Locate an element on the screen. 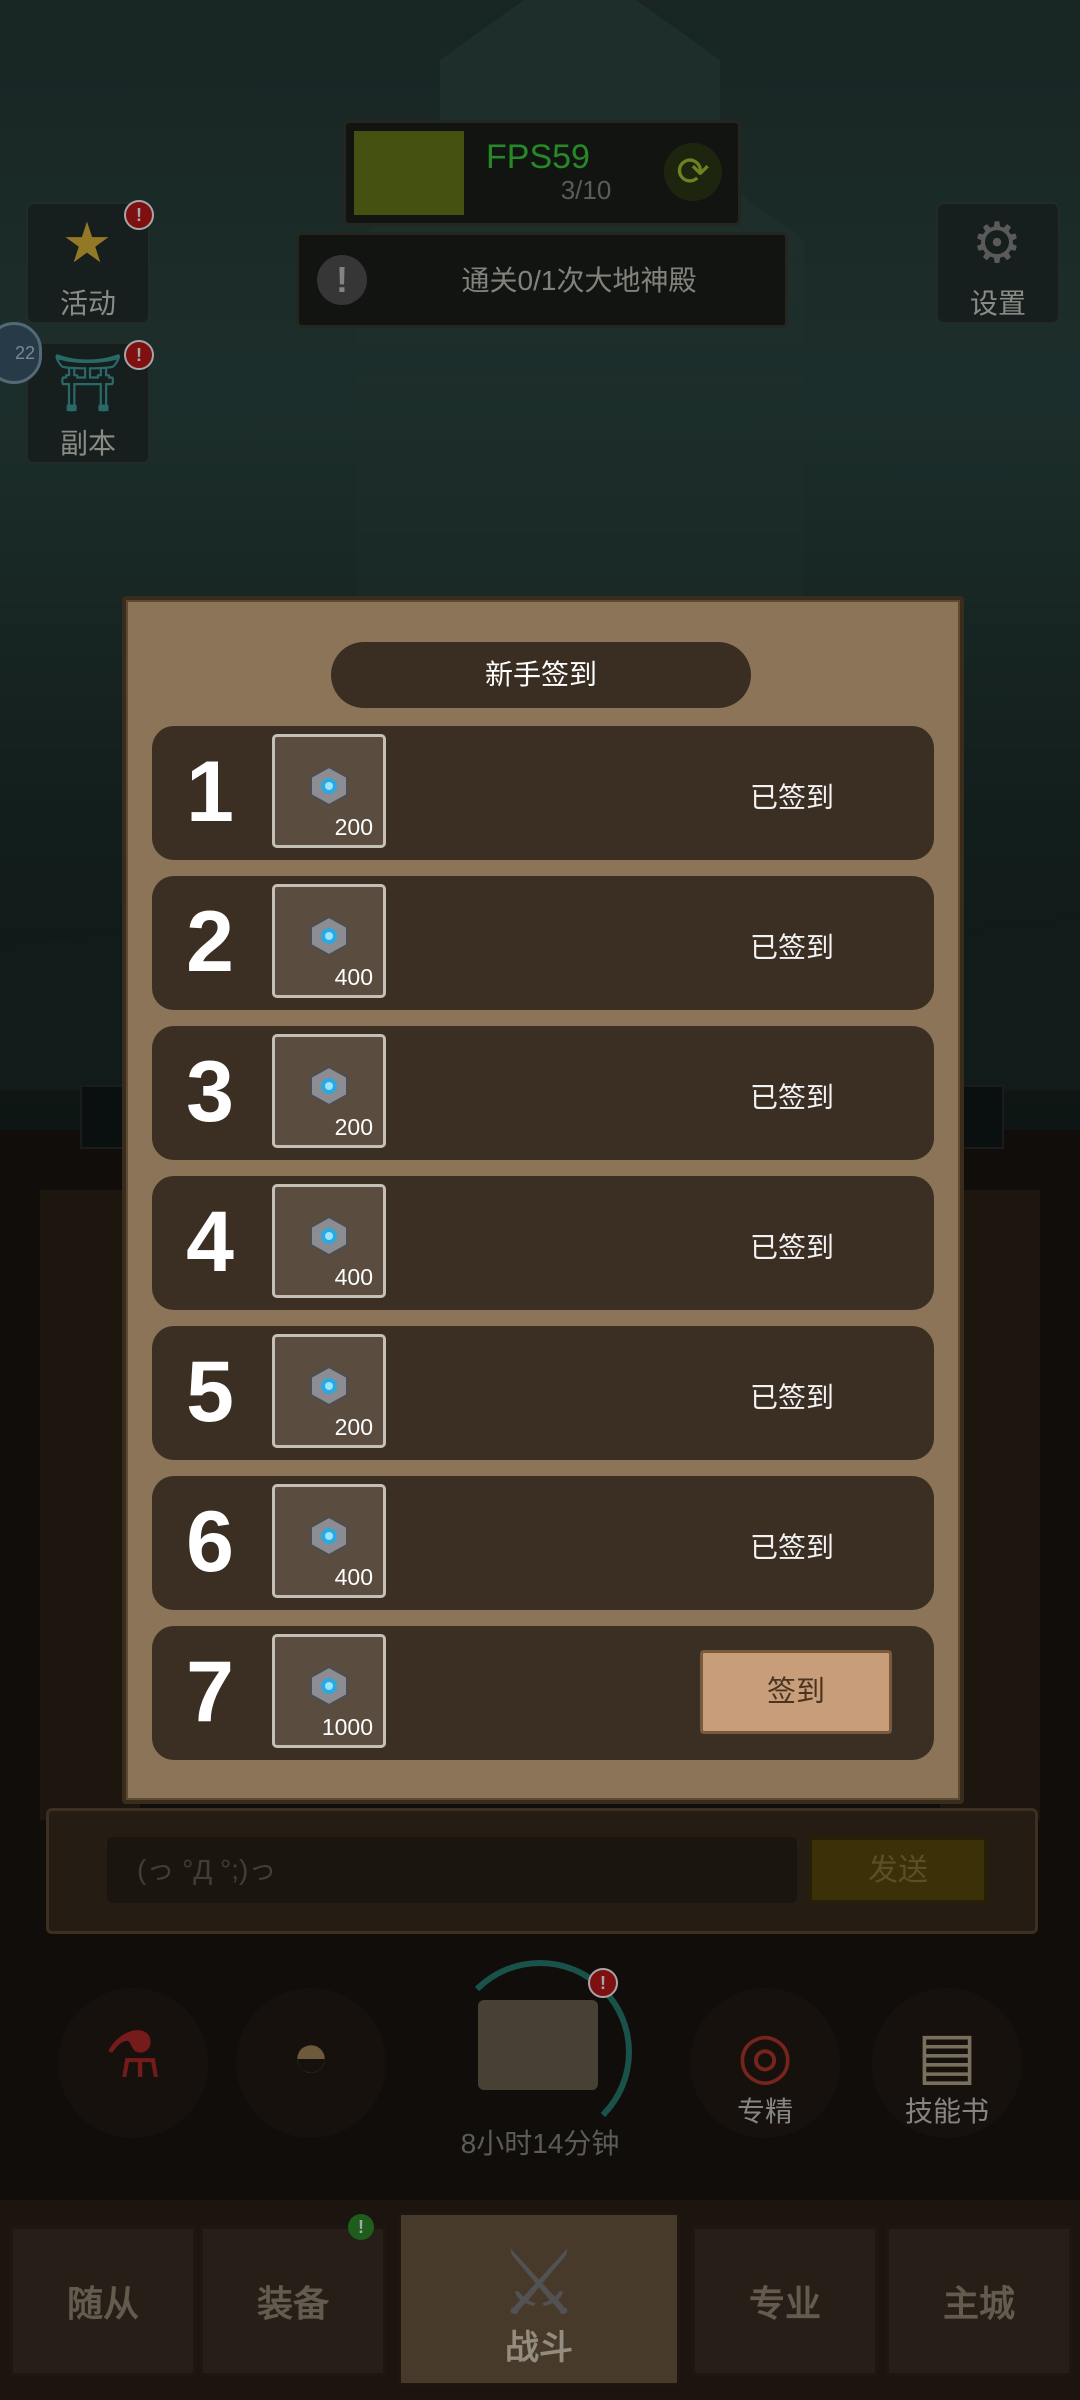 The width and height of the screenshot is (1080, 2400). claim-button: 签到 is located at coordinates (796, 1692).